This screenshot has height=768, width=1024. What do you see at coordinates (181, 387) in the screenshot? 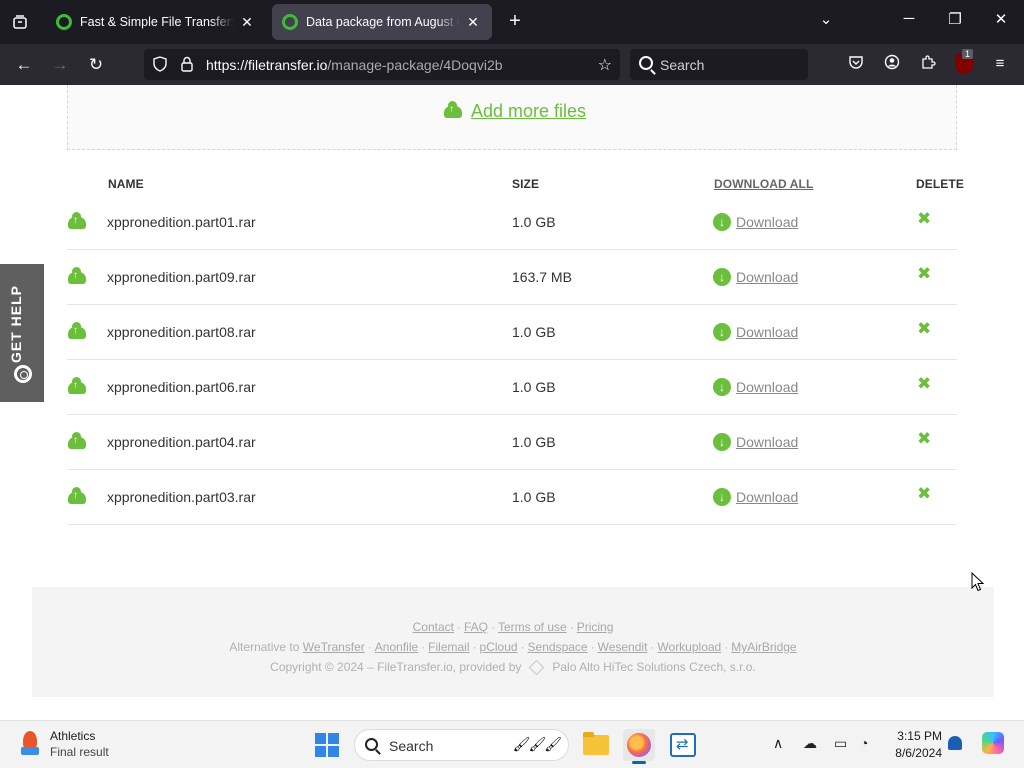
I see `file-name: xppronedition.part06.rar` at bounding box center [181, 387].